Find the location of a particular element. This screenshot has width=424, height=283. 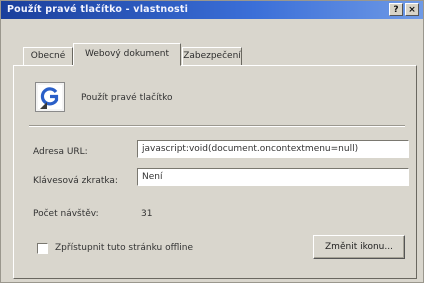

close-button: × is located at coordinates (412, 9).